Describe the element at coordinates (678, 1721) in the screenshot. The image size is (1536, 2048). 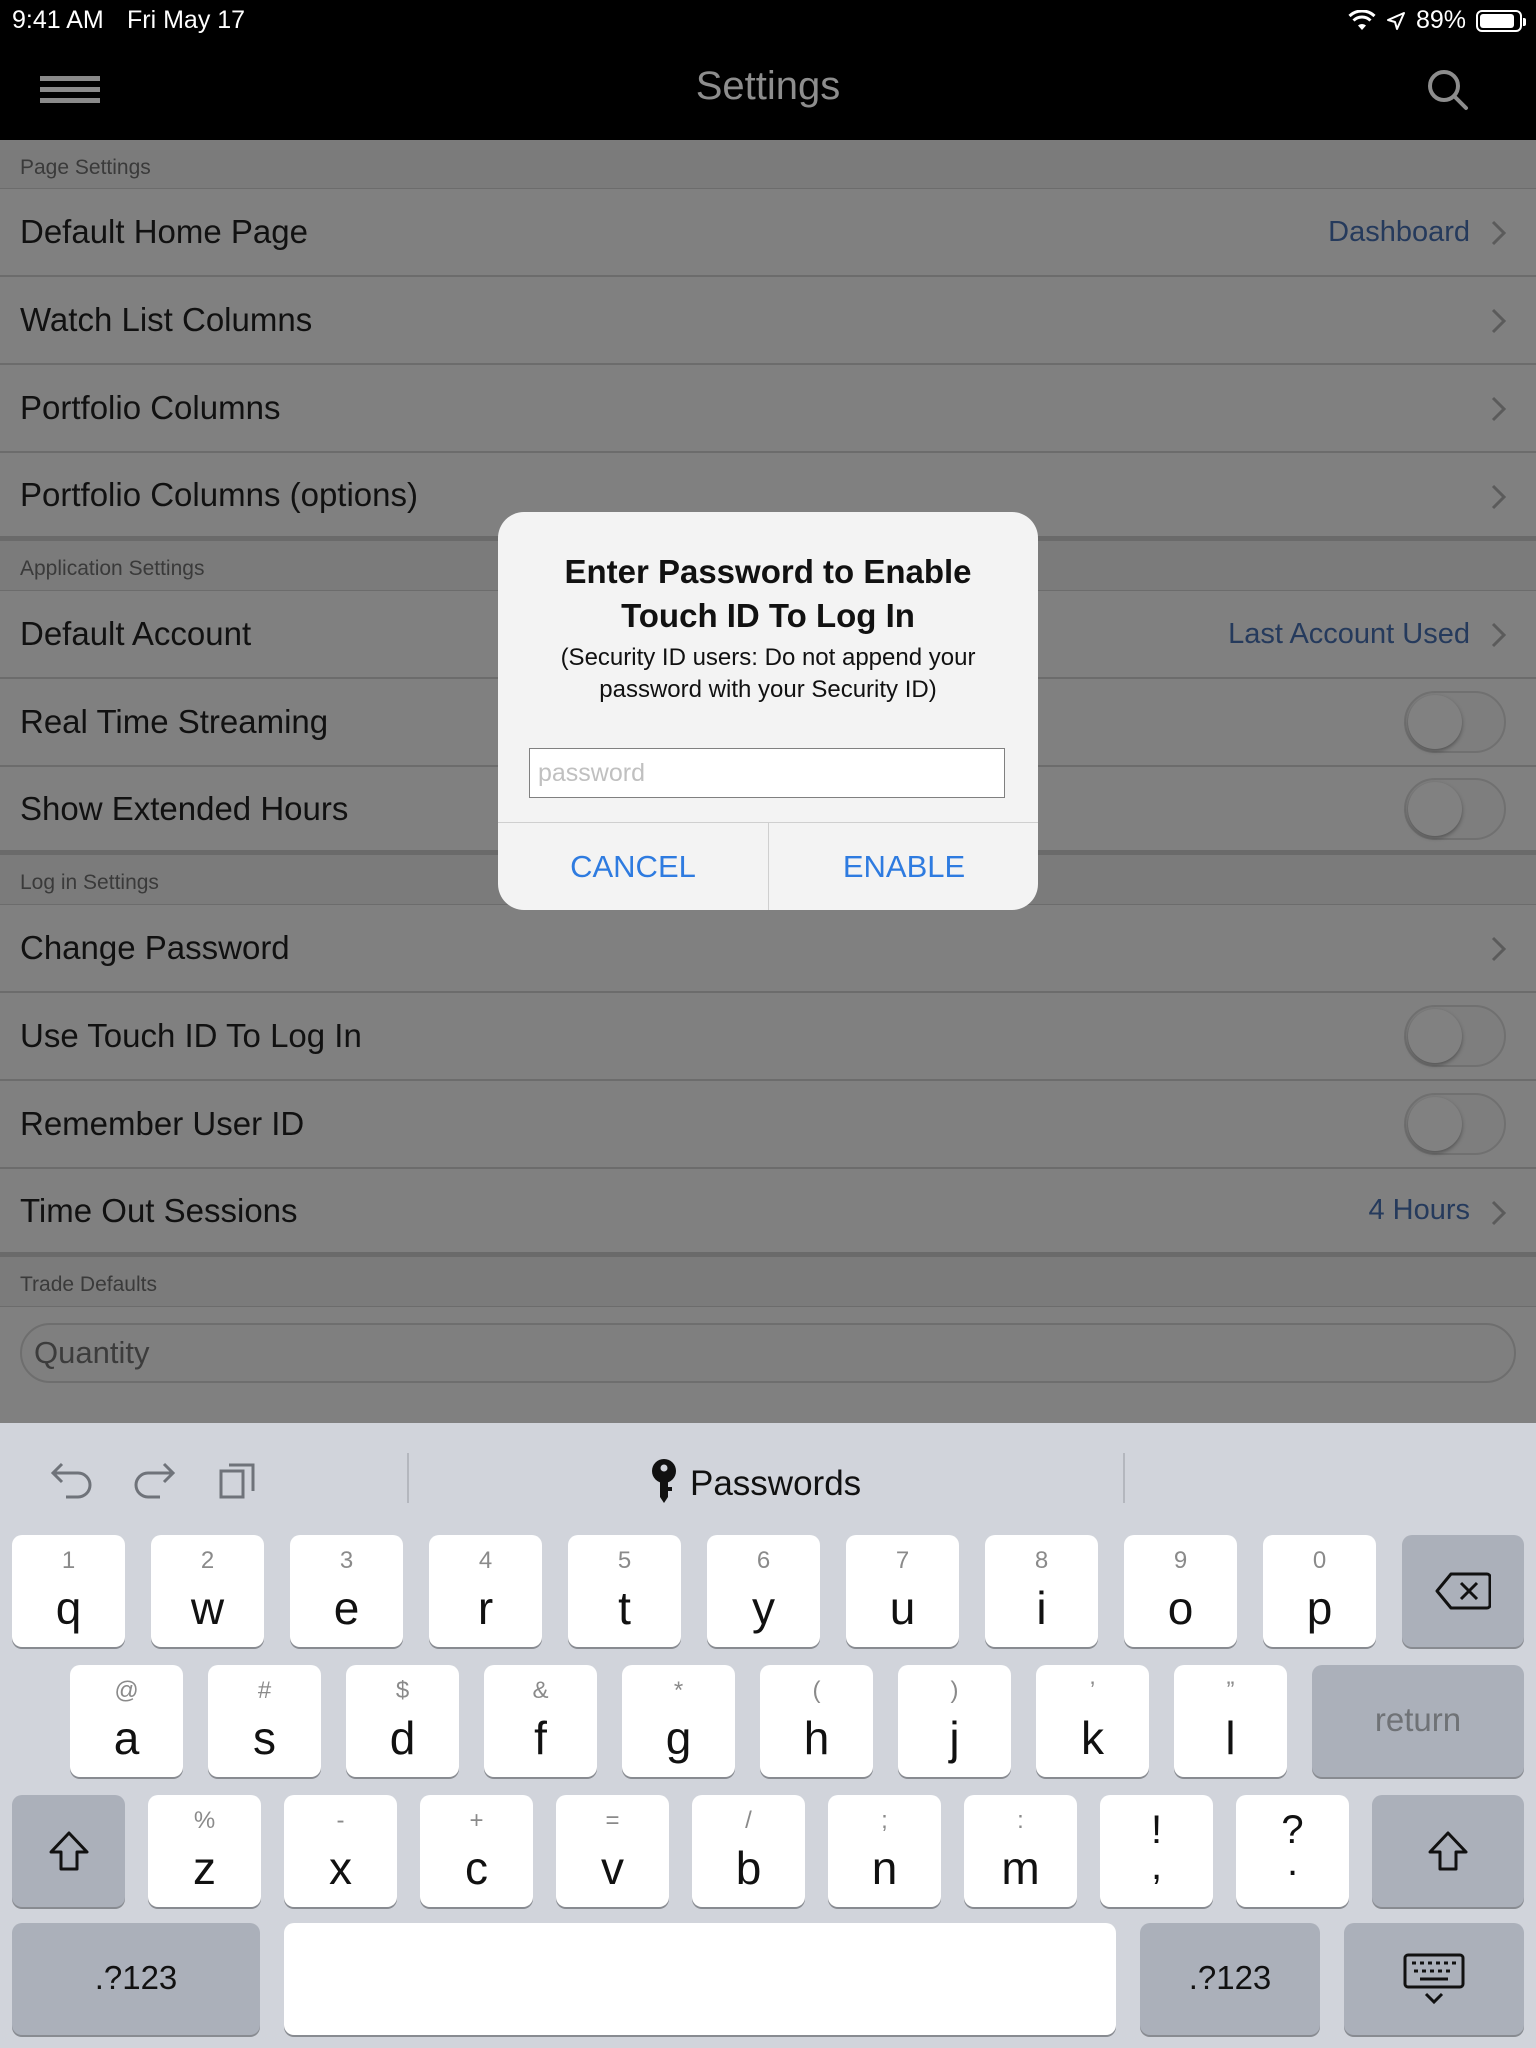
I see `key-g: * g` at that location.